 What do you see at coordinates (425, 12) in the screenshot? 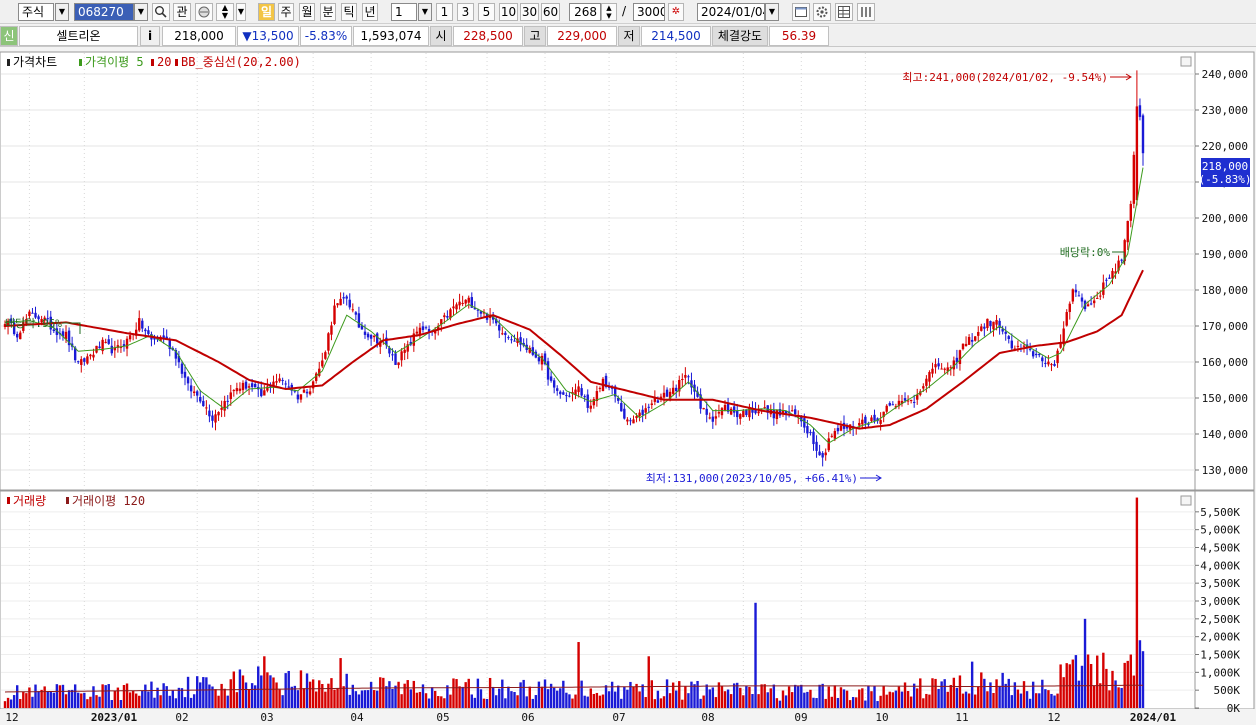
I see `interval-dropdown-icon: ▼` at bounding box center [425, 12].